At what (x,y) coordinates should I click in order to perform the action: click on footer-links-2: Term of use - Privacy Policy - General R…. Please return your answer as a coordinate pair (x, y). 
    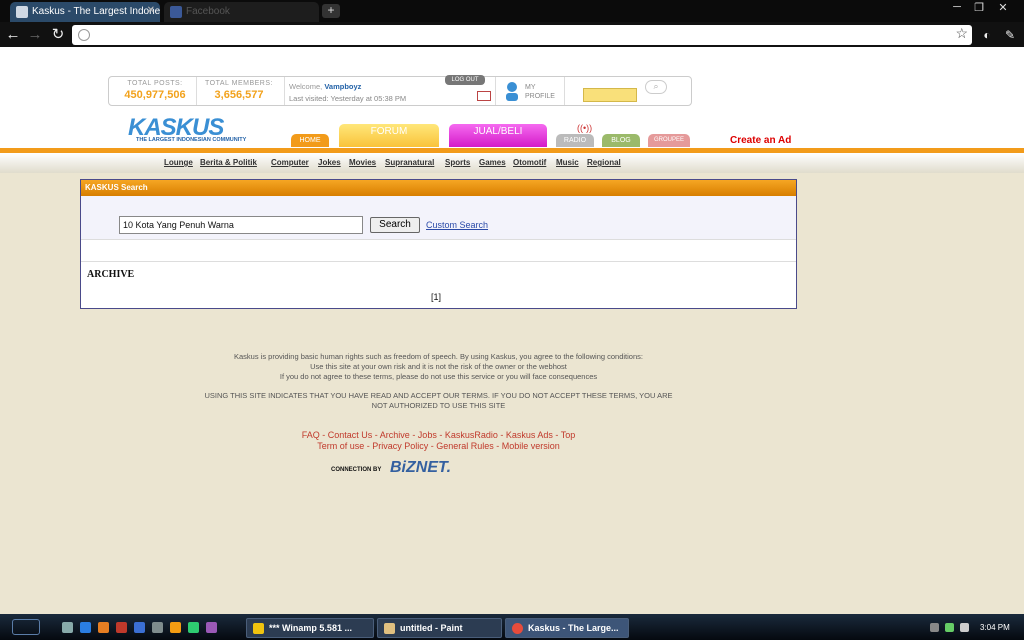
    Looking at the image, I should click on (438, 446).